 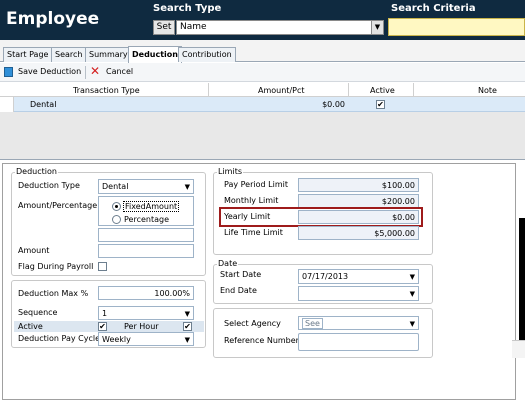 What do you see at coordinates (187, 326) in the screenshot?
I see `per-hour-checkbox: ✔` at bounding box center [187, 326].